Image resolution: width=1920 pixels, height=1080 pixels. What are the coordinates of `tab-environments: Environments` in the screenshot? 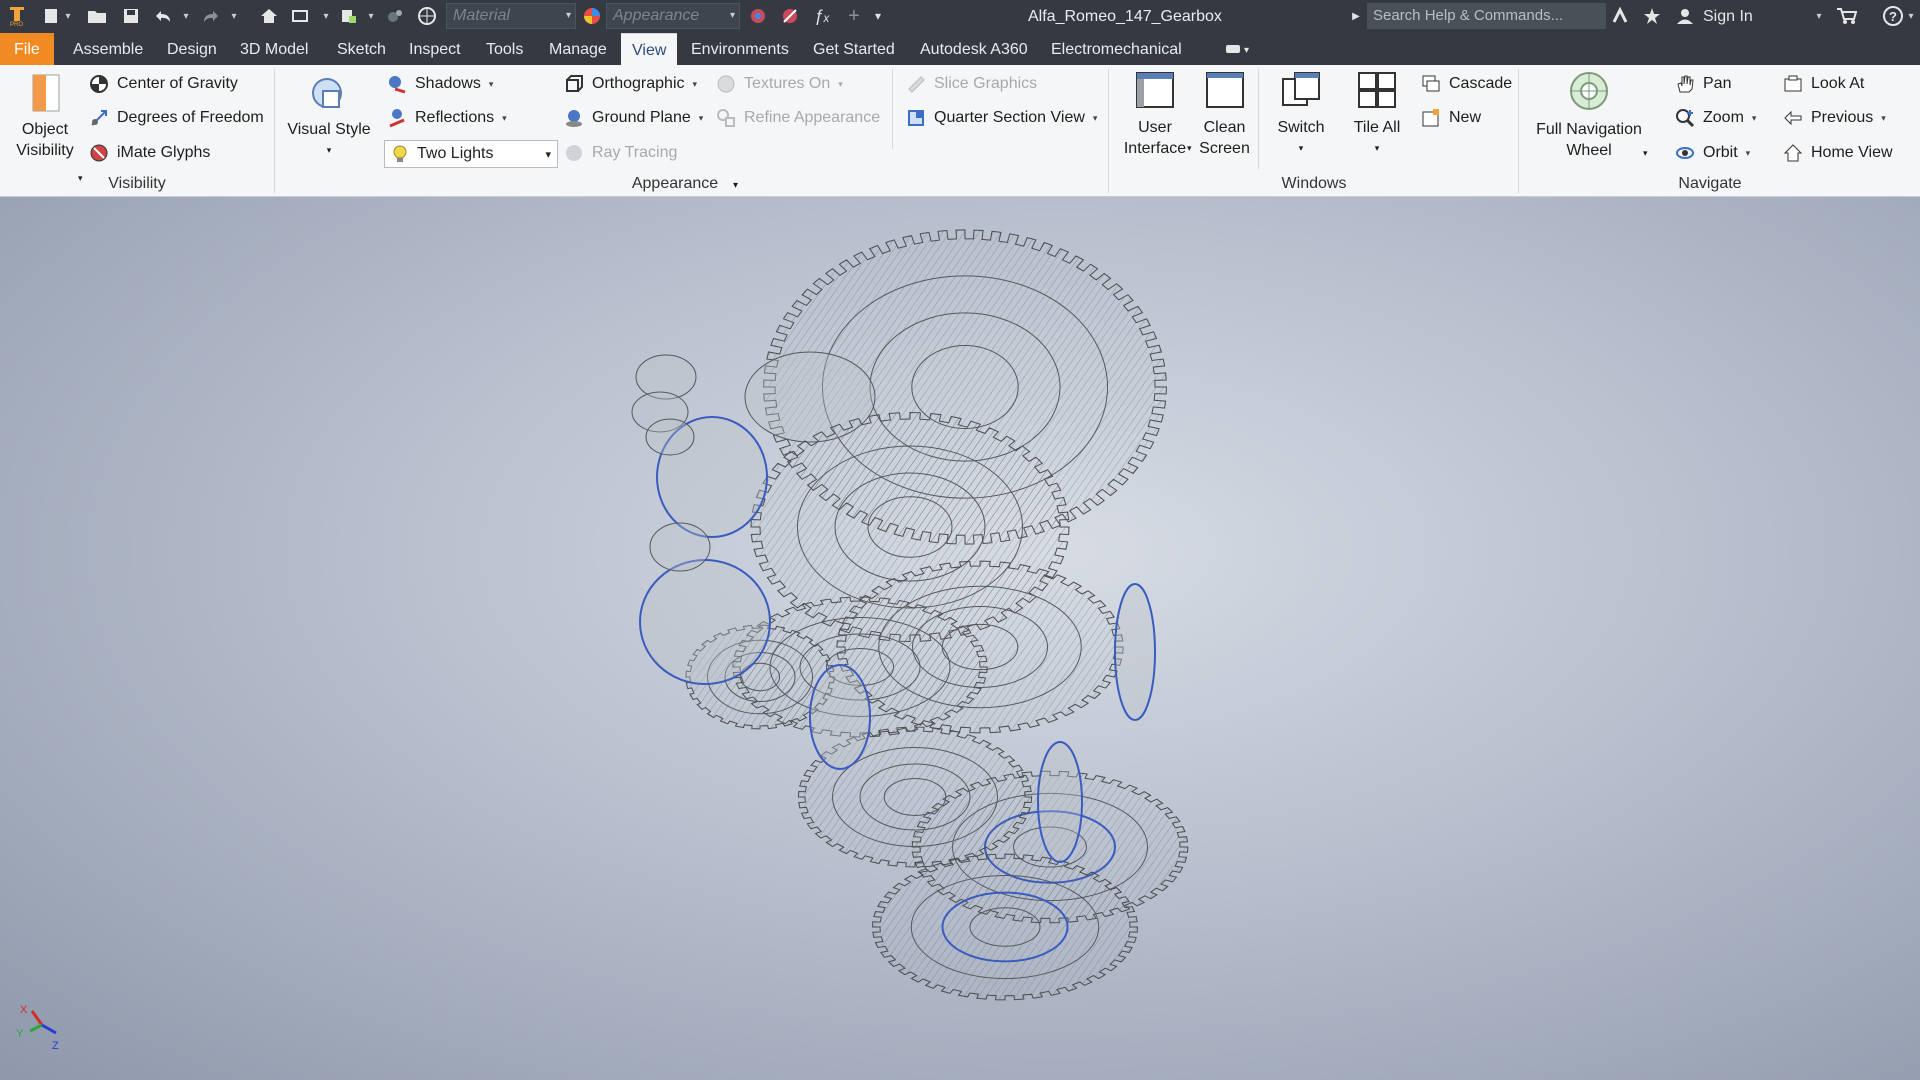 It's located at (740, 49).